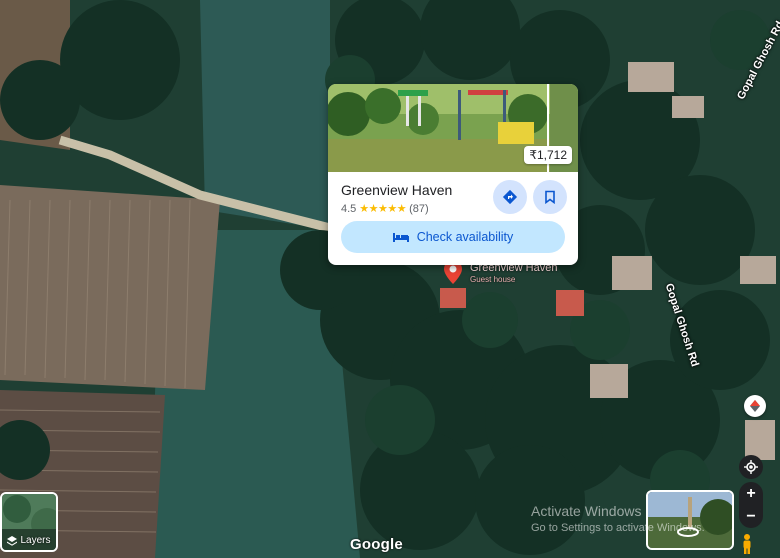 The width and height of the screenshot is (780, 558). What do you see at coordinates (493, 279) in the screenshot?
I see `pin-sublabel: Guest house` at bounding box center [493, 279].